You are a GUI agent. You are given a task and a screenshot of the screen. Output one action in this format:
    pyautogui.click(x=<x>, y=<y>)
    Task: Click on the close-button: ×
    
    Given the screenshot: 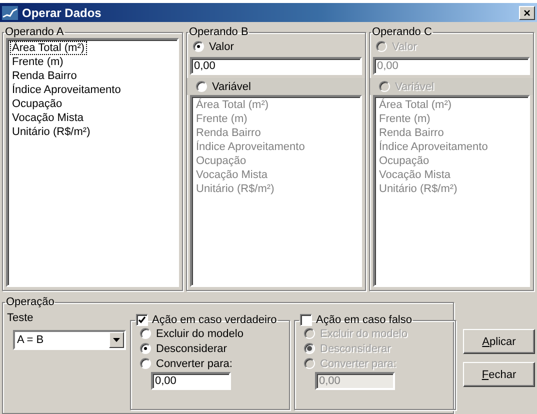 What is the action you would take?
    pyautogui.click(x=527, y=13)
    